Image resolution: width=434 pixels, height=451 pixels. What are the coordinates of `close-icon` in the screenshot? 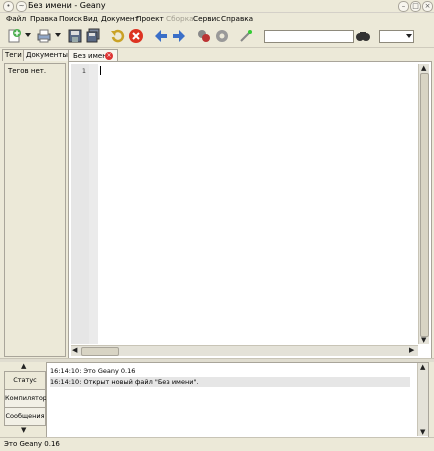 It's located at (136, 36).